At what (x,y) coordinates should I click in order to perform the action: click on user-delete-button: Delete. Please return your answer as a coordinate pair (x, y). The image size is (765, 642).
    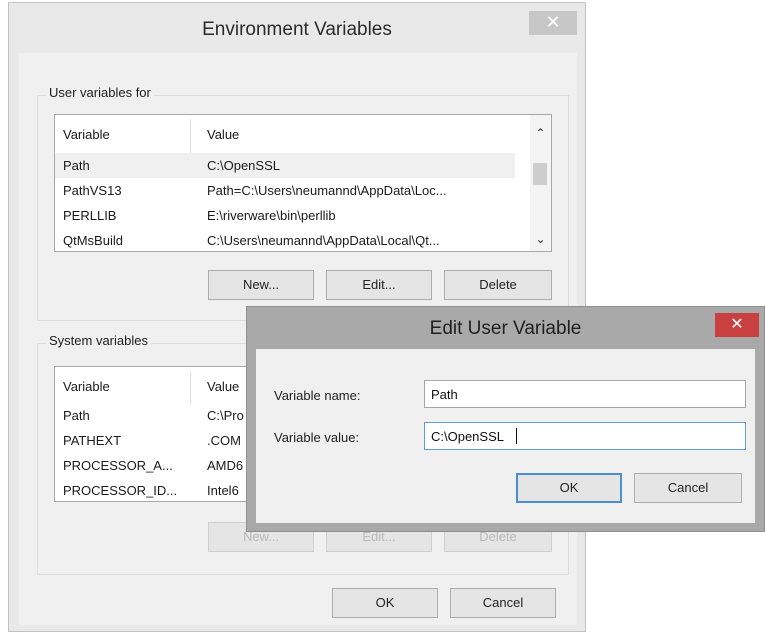
    Looking at the image, I should click on (498, 285).